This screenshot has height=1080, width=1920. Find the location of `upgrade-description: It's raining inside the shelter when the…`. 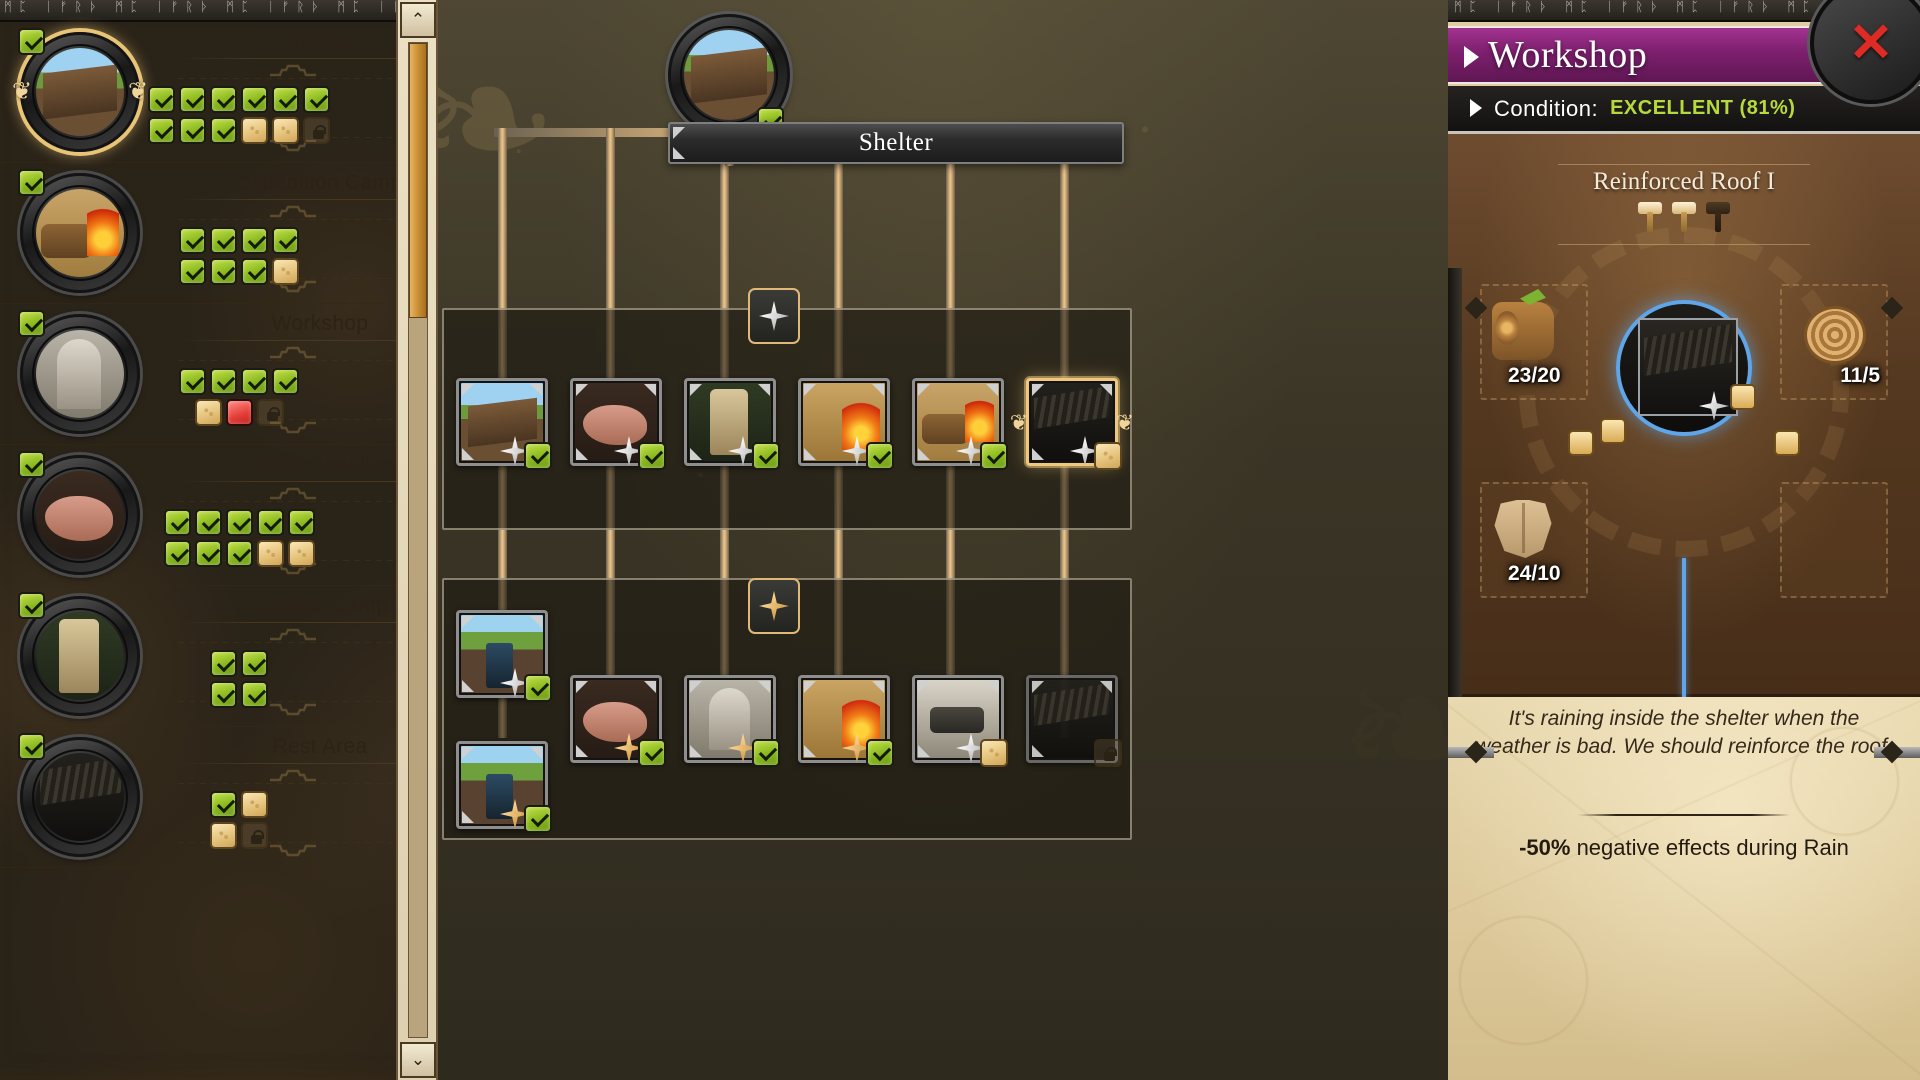

upgrade-description: It's raining inside the shelter when the… is located at coordinates (1684, 732).